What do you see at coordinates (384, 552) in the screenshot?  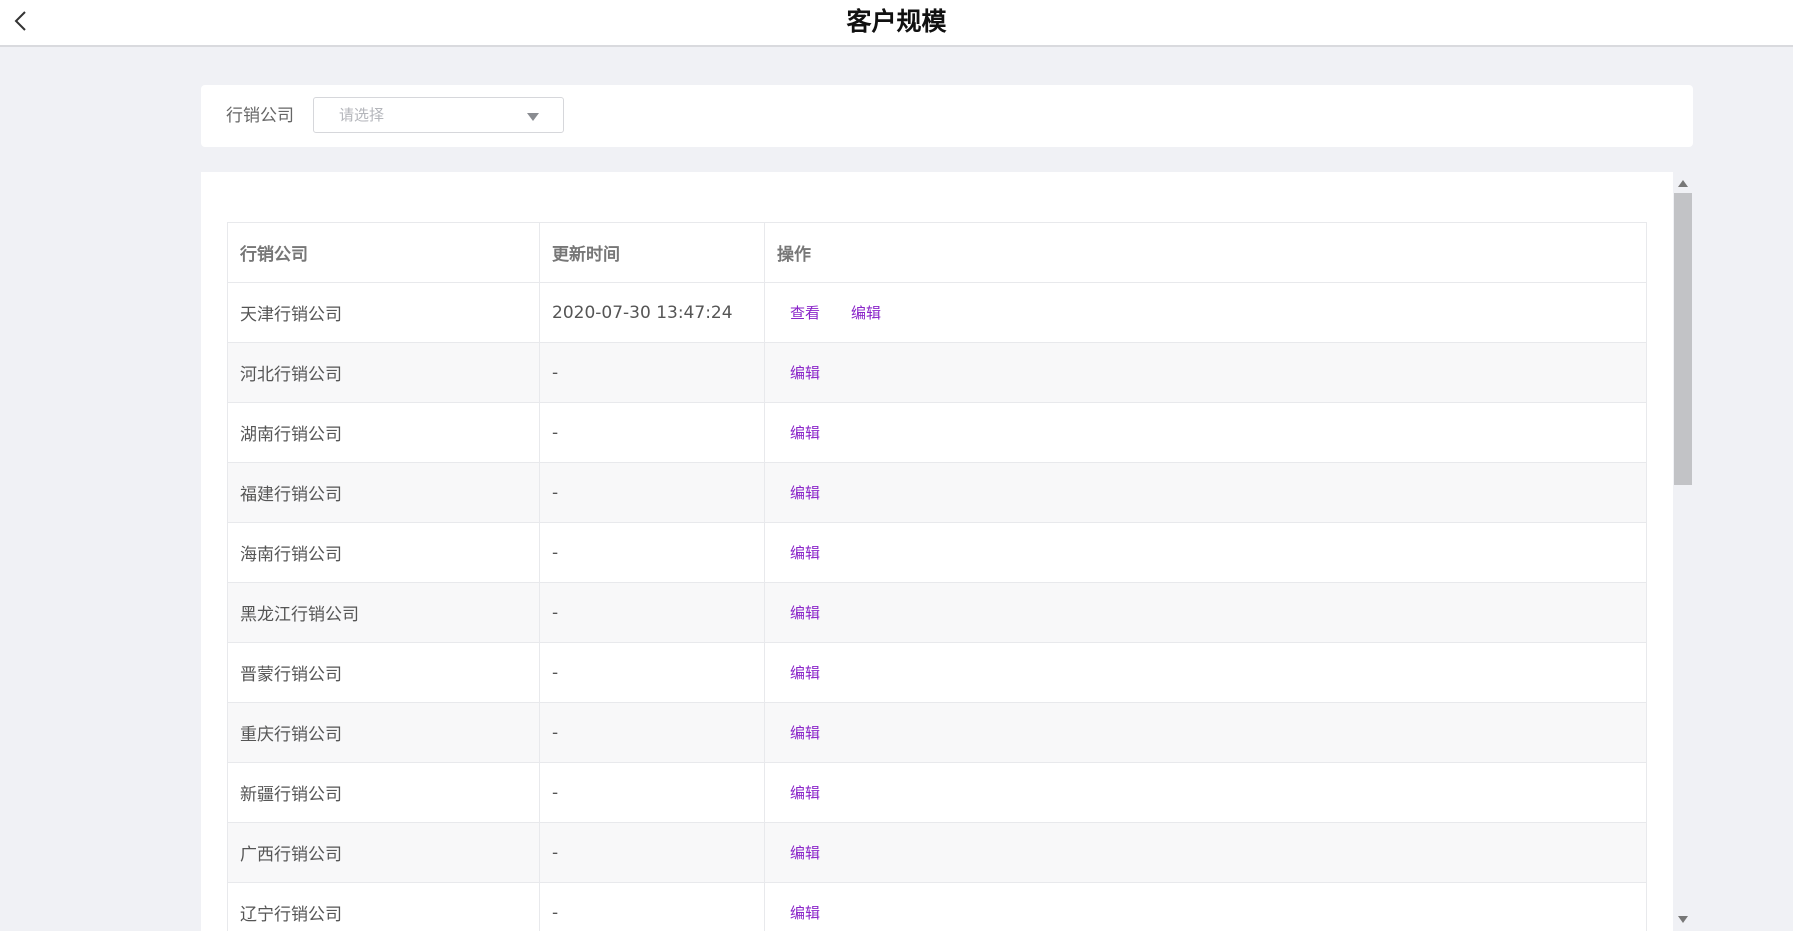 I see `cell-company: 海南行销公司` at bounding box center [384, 552].